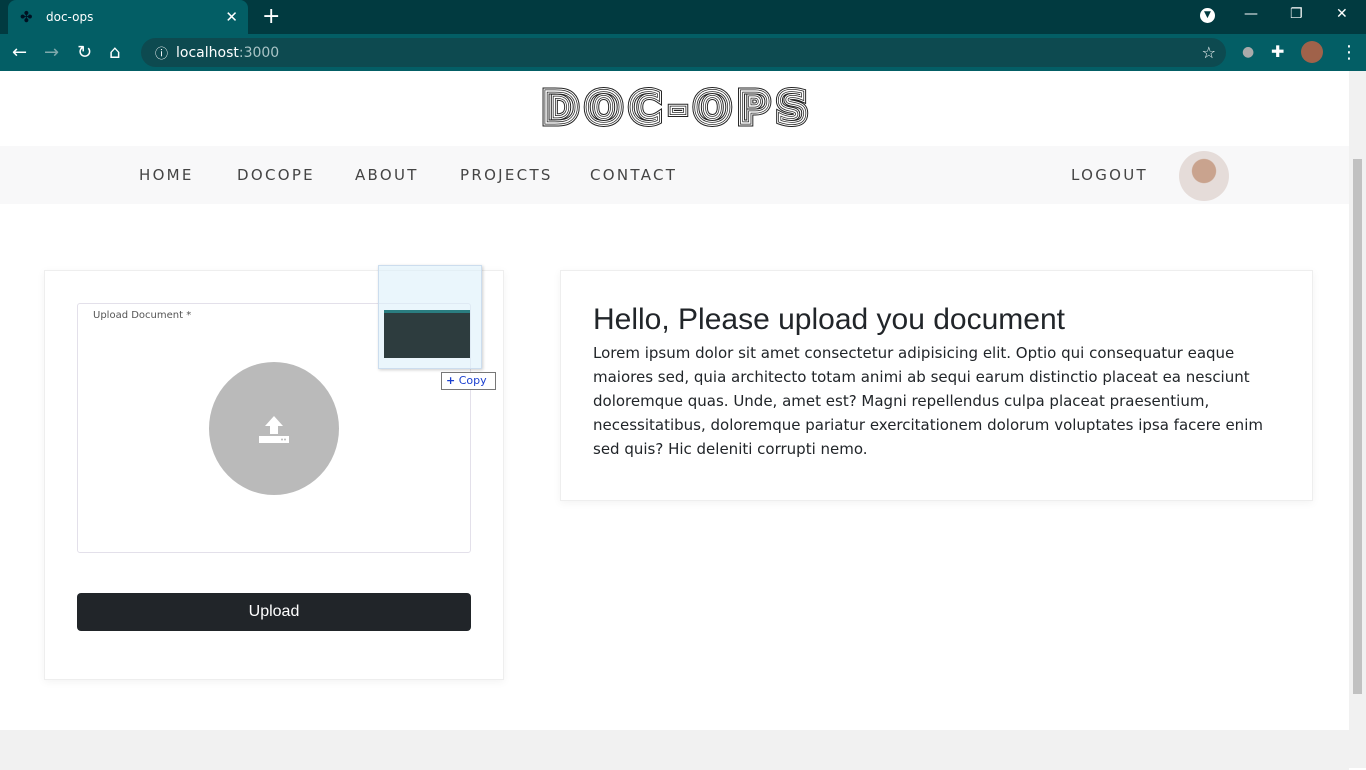 The height and width of the screenshot is (770, 1366). I want to click on footer, so click(674, 750).